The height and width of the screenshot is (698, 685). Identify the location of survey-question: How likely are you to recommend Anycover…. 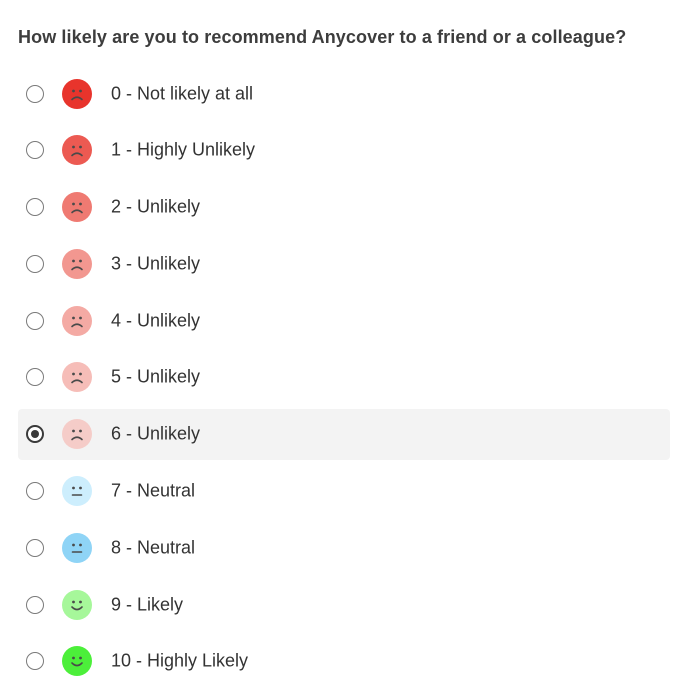
(322, 37).